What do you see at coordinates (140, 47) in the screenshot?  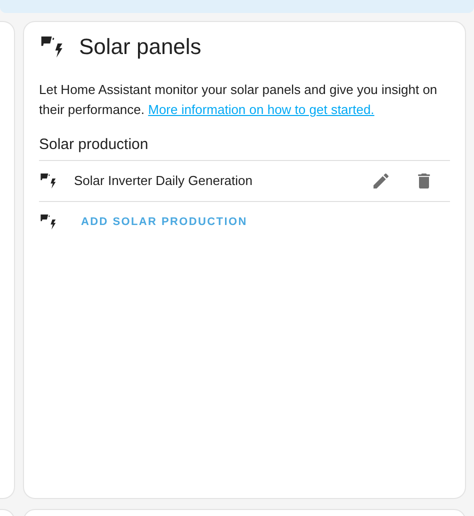 I see `card-title: Solar panels` at bounding box center [140, 47].